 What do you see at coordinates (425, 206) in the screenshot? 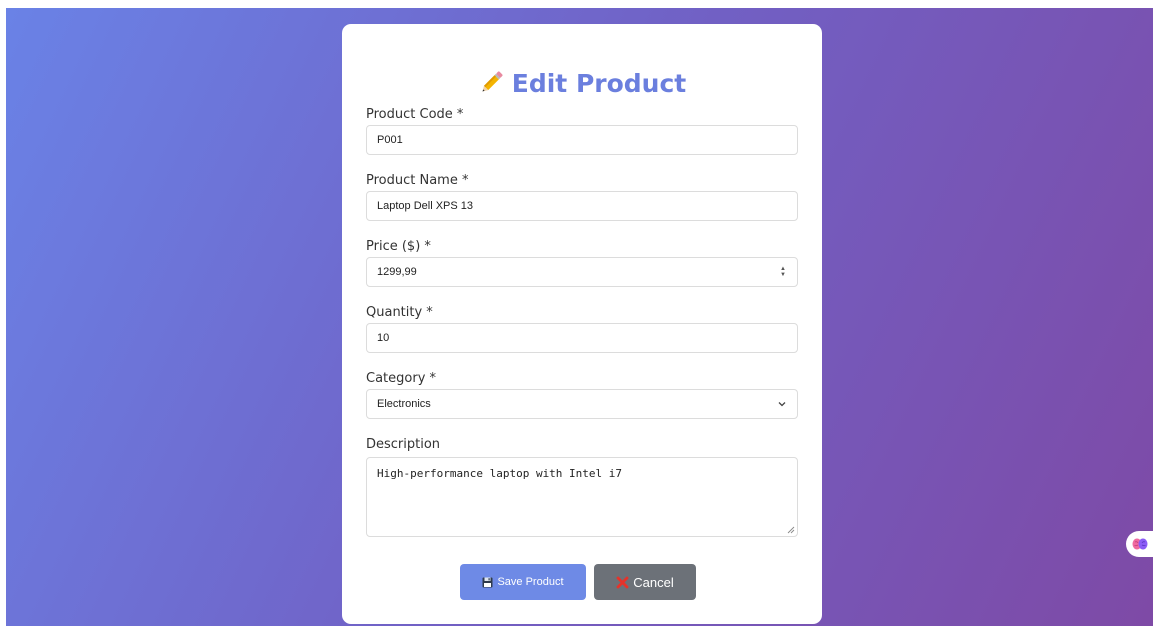
I see `product-name-value: Laptop Dell XPS 13` at bounding box center [425, 206].